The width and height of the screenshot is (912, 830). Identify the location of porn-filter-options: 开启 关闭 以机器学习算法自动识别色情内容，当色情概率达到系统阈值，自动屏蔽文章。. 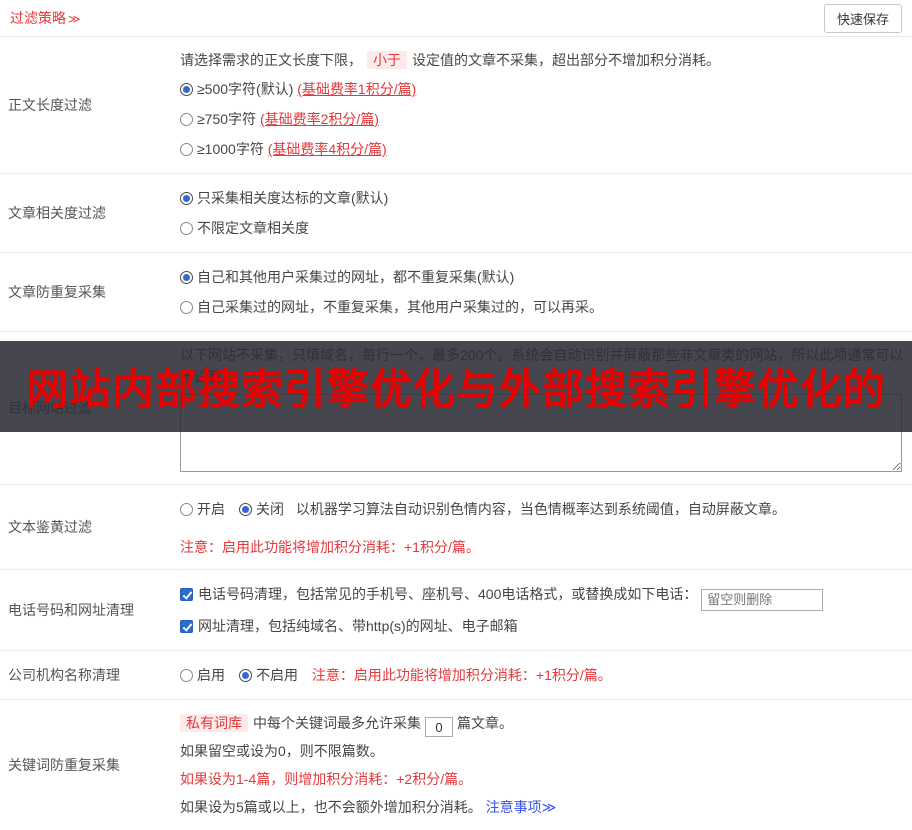
(542, 509).